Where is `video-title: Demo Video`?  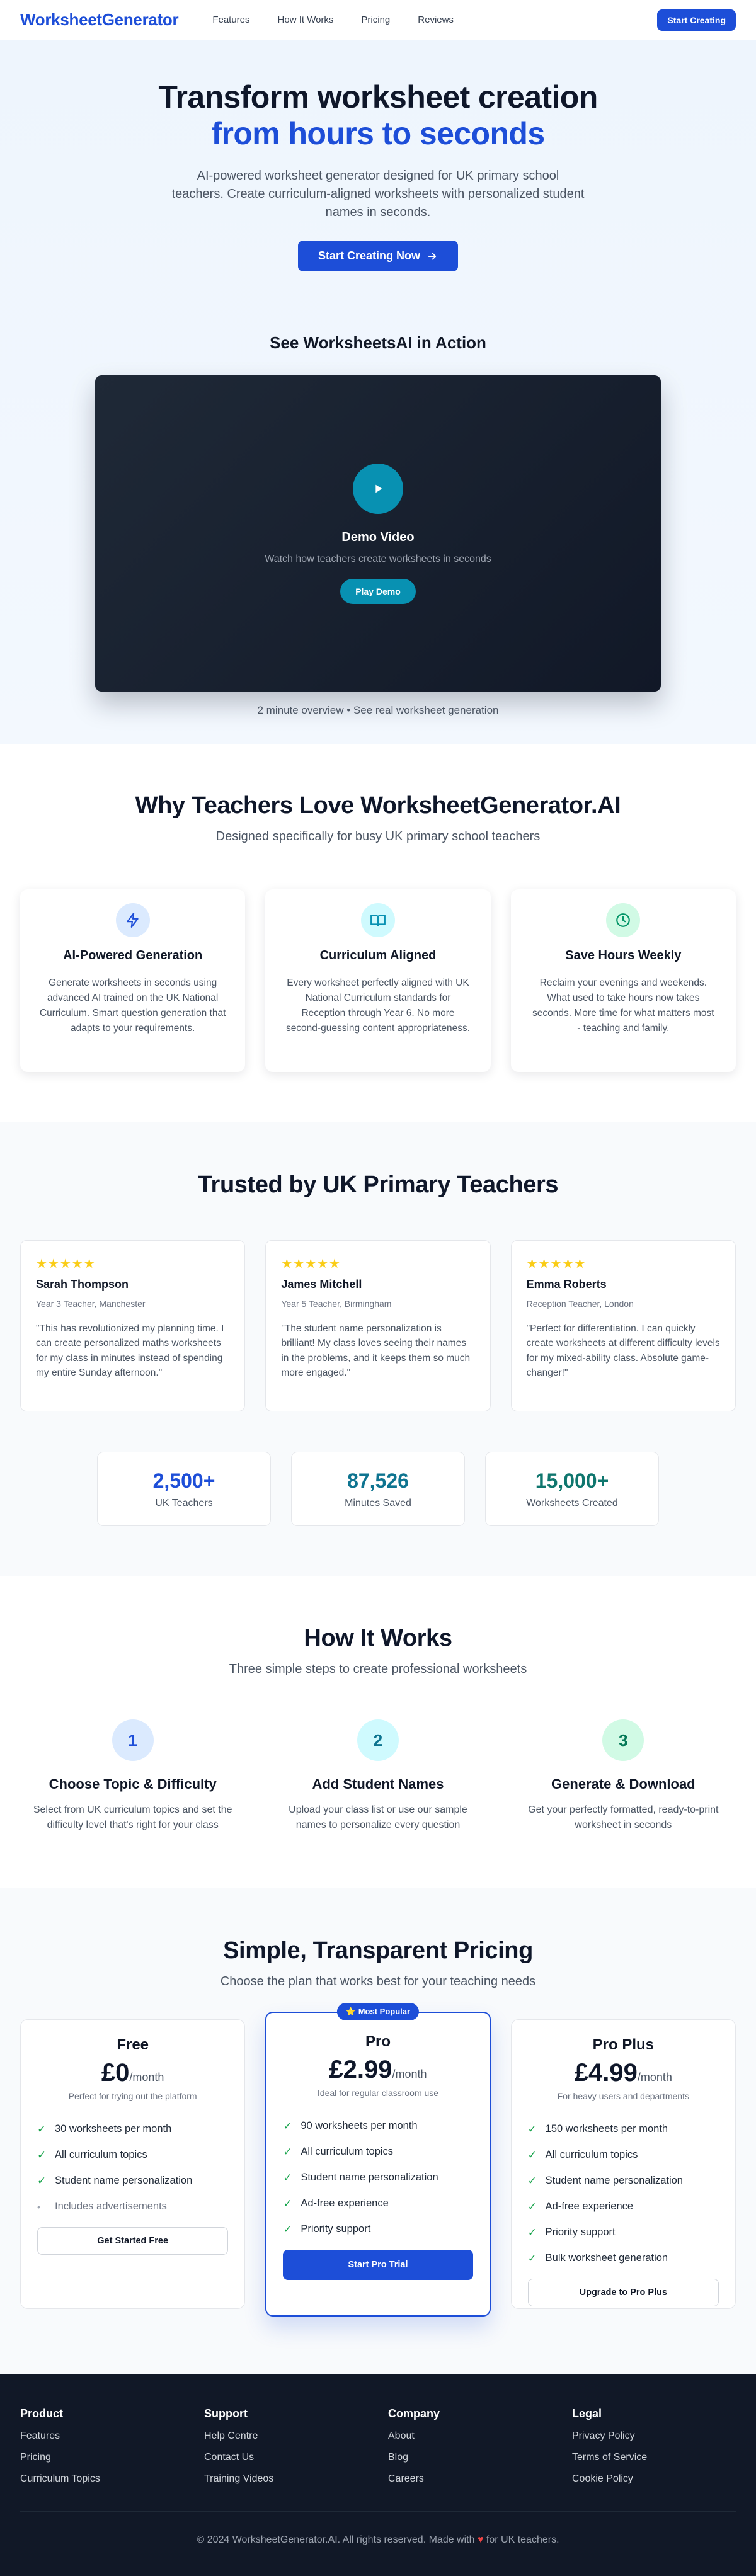
video-title: Demo Video is located at coordinates (378, 537).